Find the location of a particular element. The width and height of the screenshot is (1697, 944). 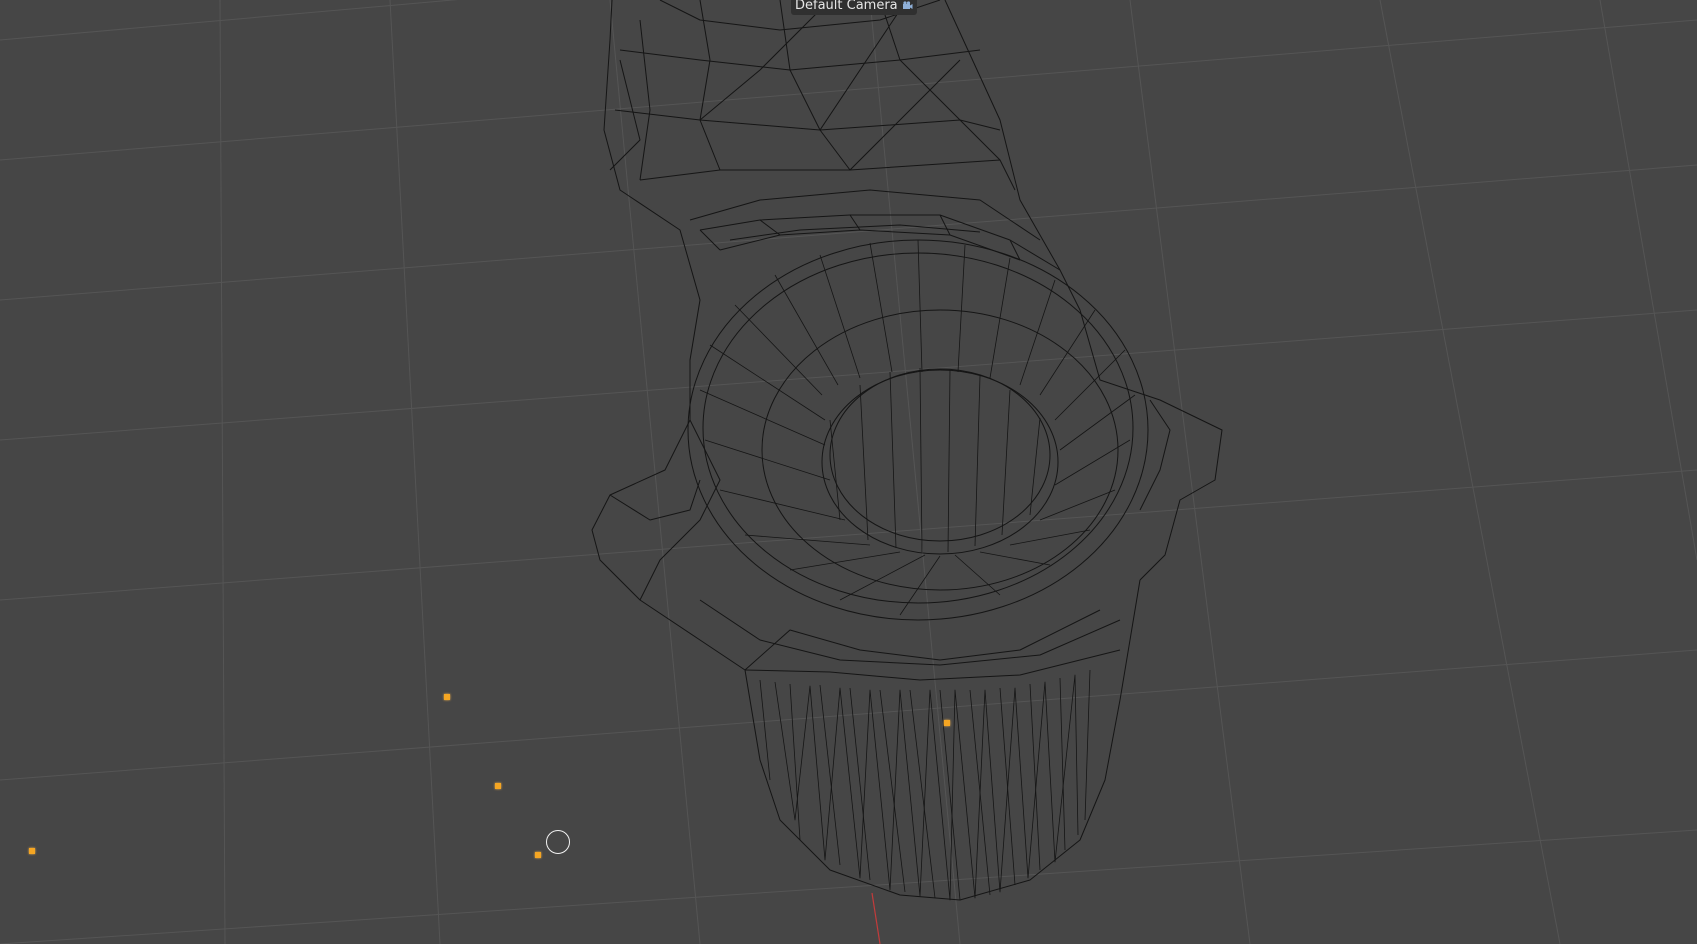

camera-label: Default Camera is located at coordinates (854, 7).